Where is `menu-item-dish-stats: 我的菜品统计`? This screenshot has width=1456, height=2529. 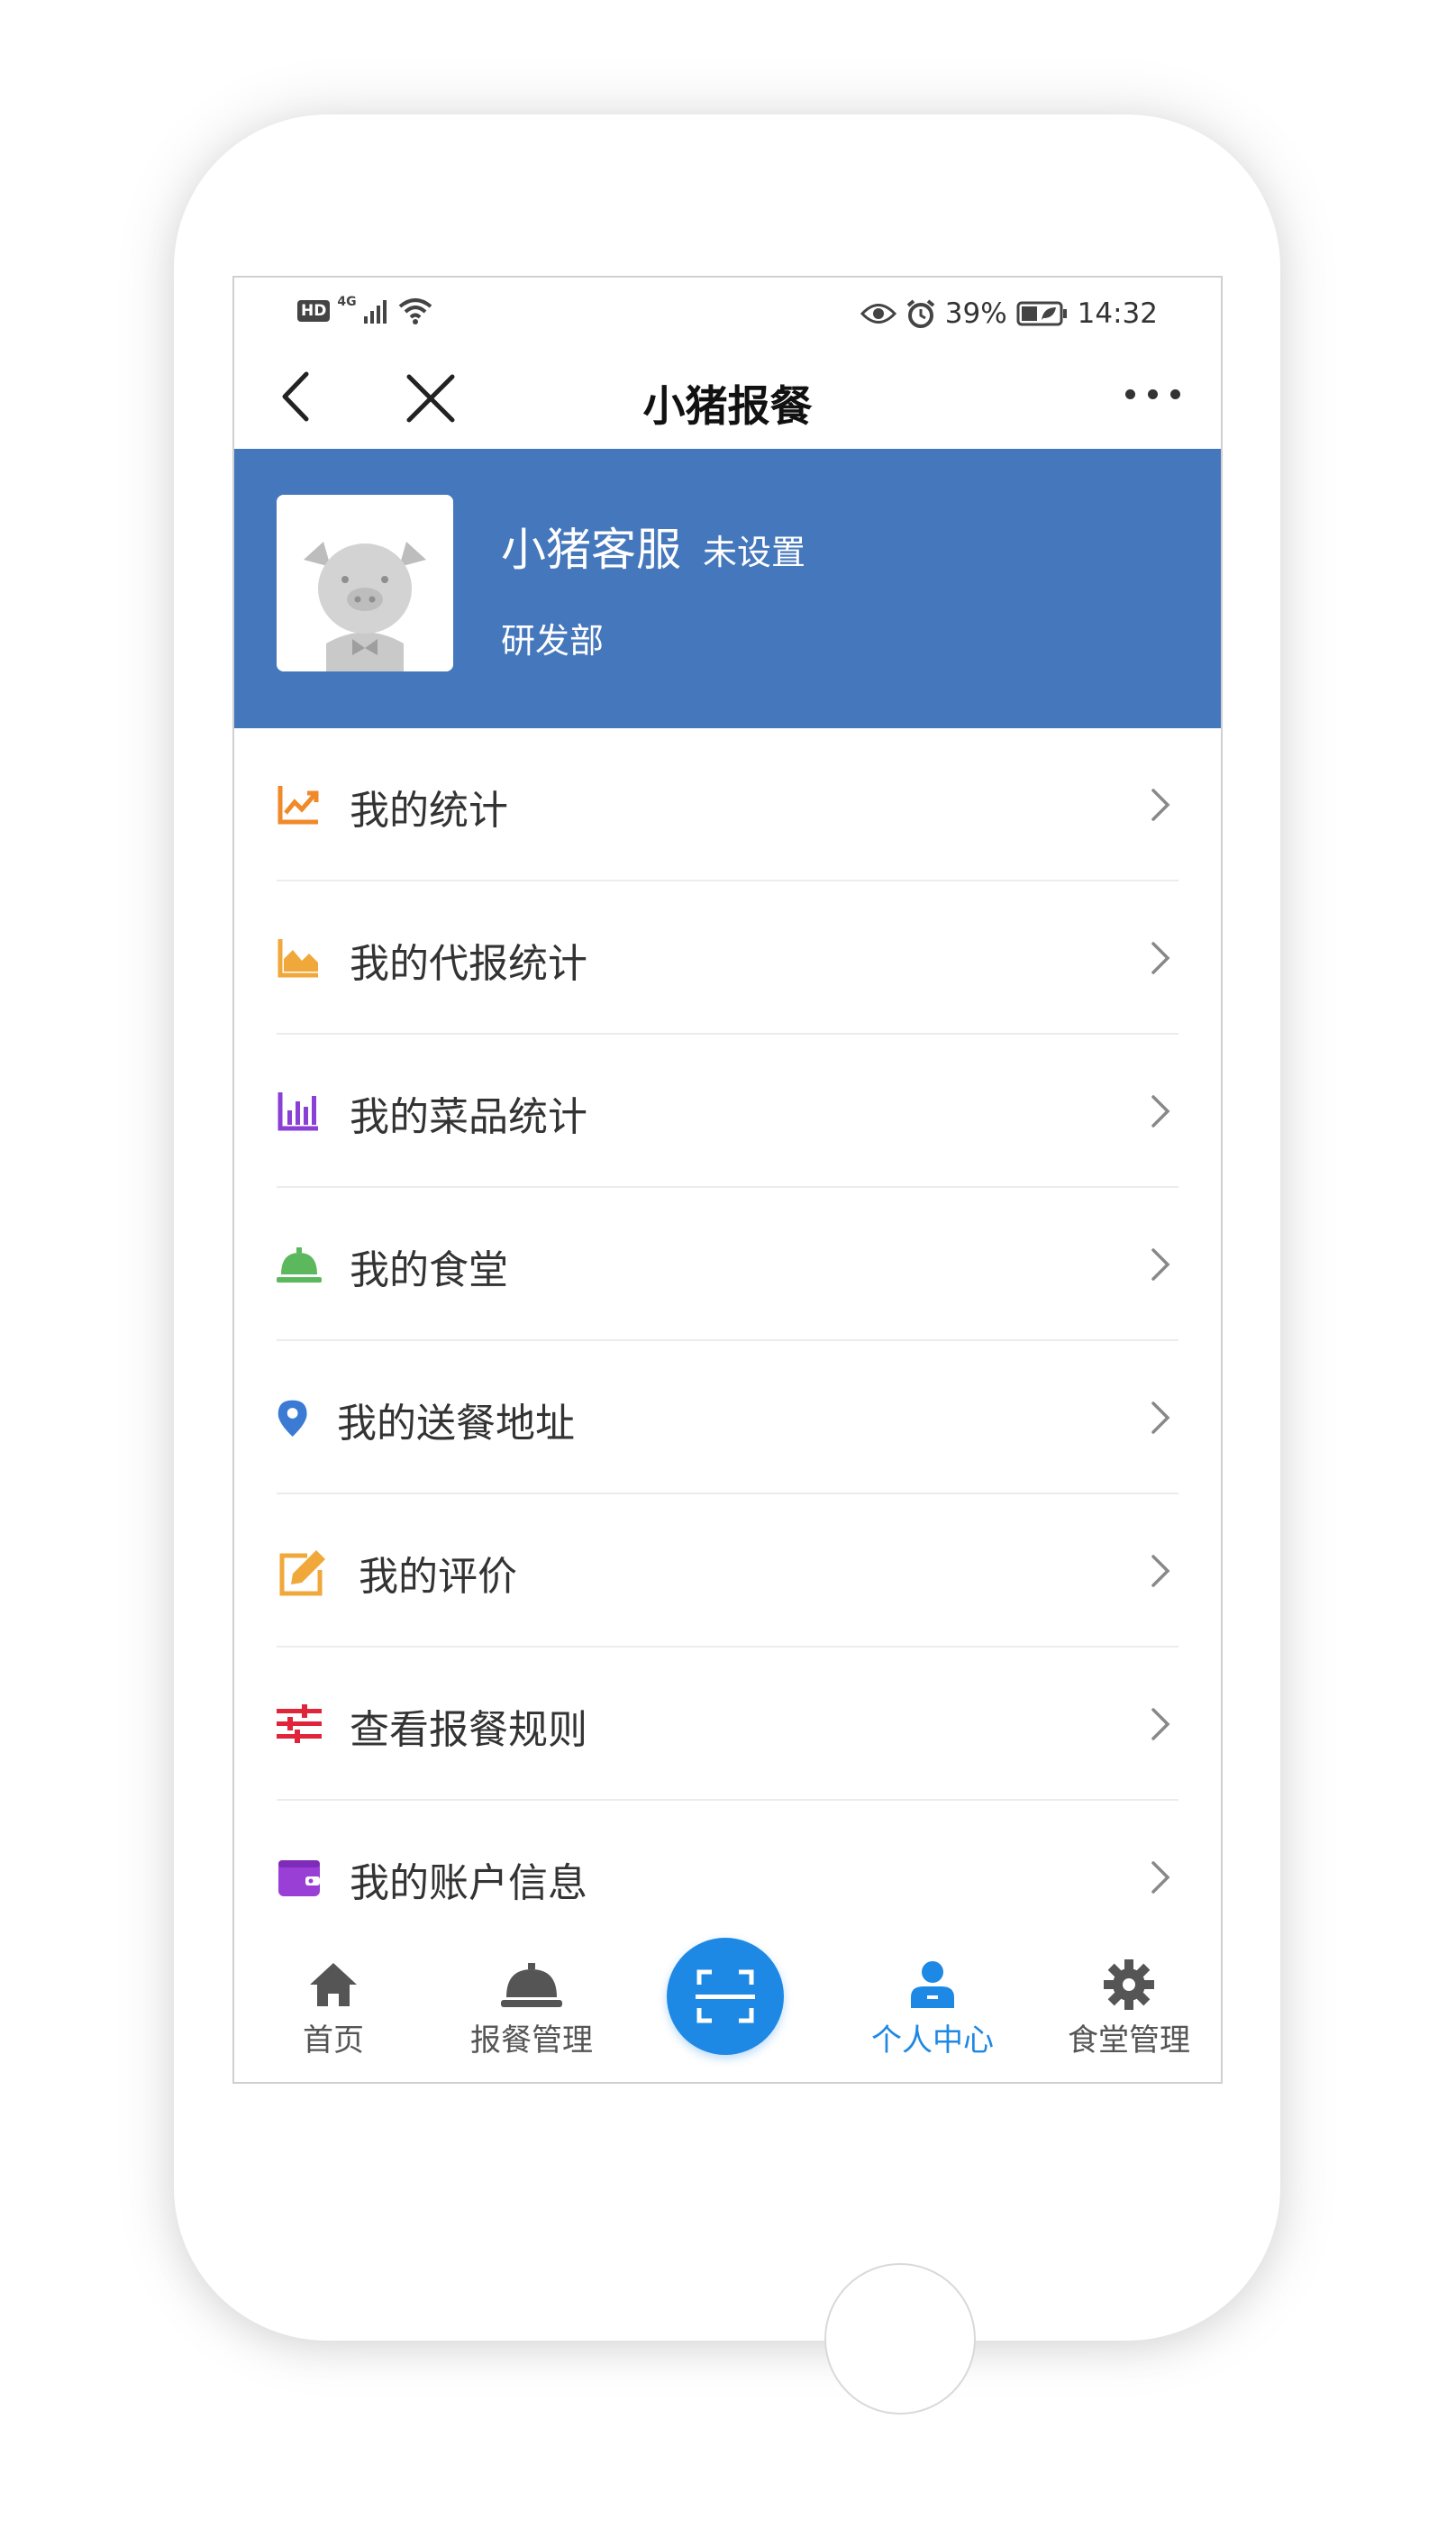
menu-item-dish-stats: 我的菜品统计 is located at coordinates (727, 1111).